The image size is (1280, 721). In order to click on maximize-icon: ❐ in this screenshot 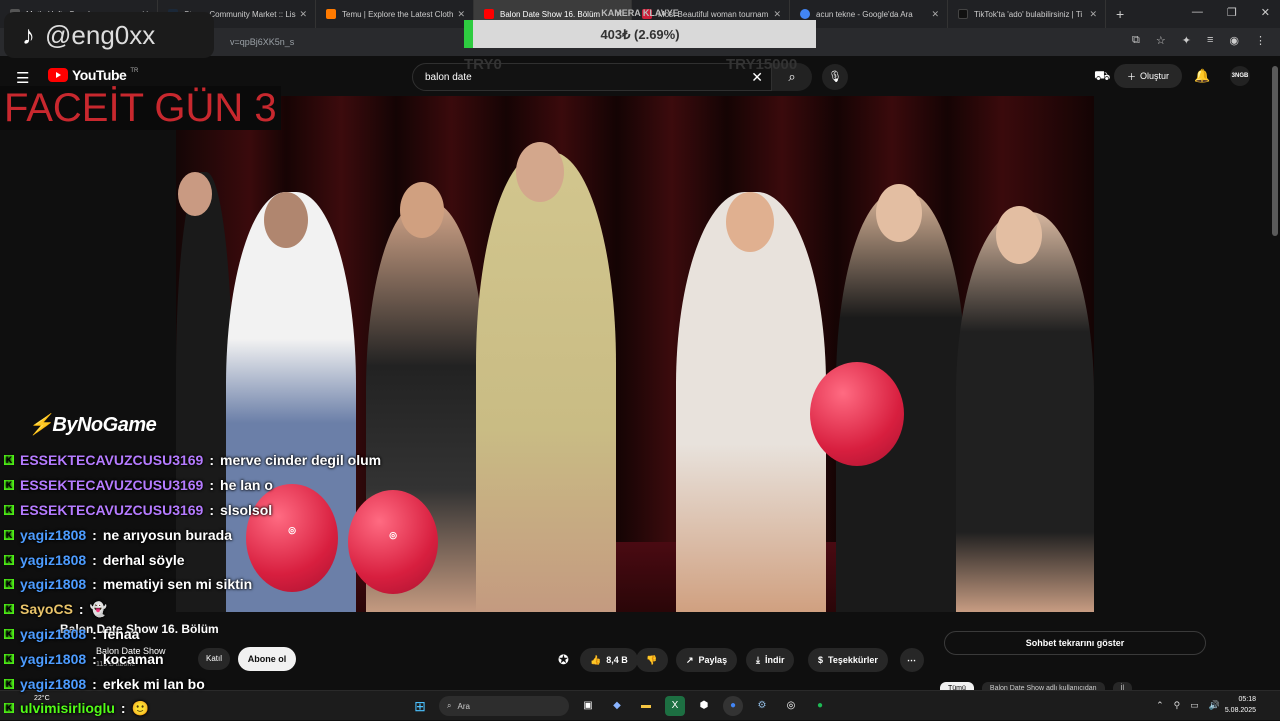, I will do `click(1232, 12)`.